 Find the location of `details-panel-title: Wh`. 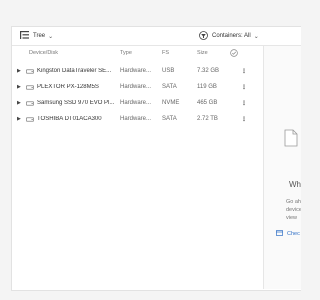

details-panel-title: Wh is located at coordinates (295, 184).